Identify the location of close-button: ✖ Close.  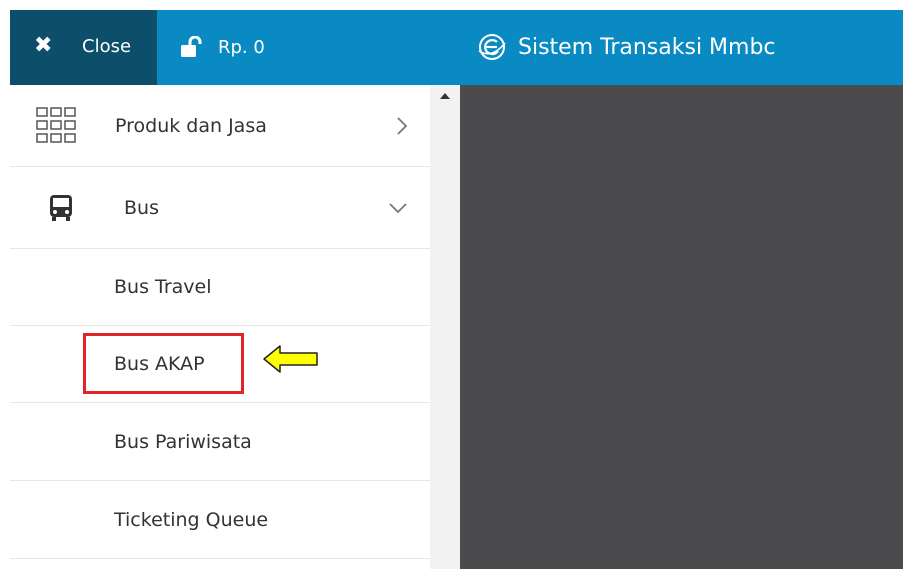
(83, 47).